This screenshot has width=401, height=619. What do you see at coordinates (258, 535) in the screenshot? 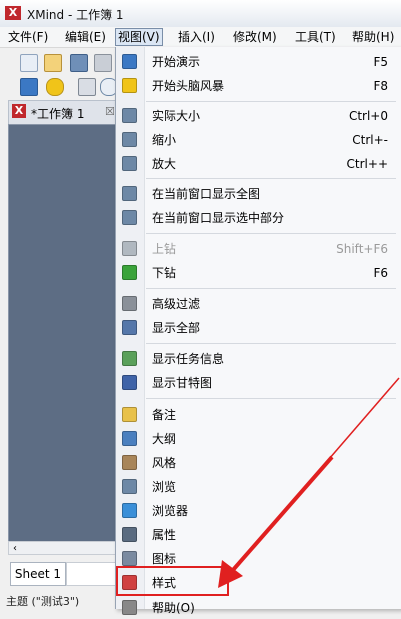
I see `menu-item-properties: 属性` at bounding box center [258, 535].